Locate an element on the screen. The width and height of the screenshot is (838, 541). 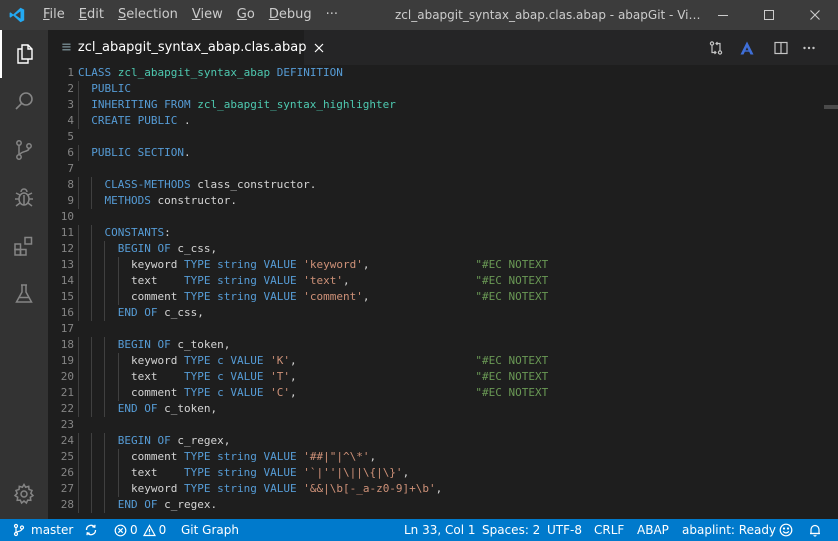
token-p: text is located at coordinates (131, 376).